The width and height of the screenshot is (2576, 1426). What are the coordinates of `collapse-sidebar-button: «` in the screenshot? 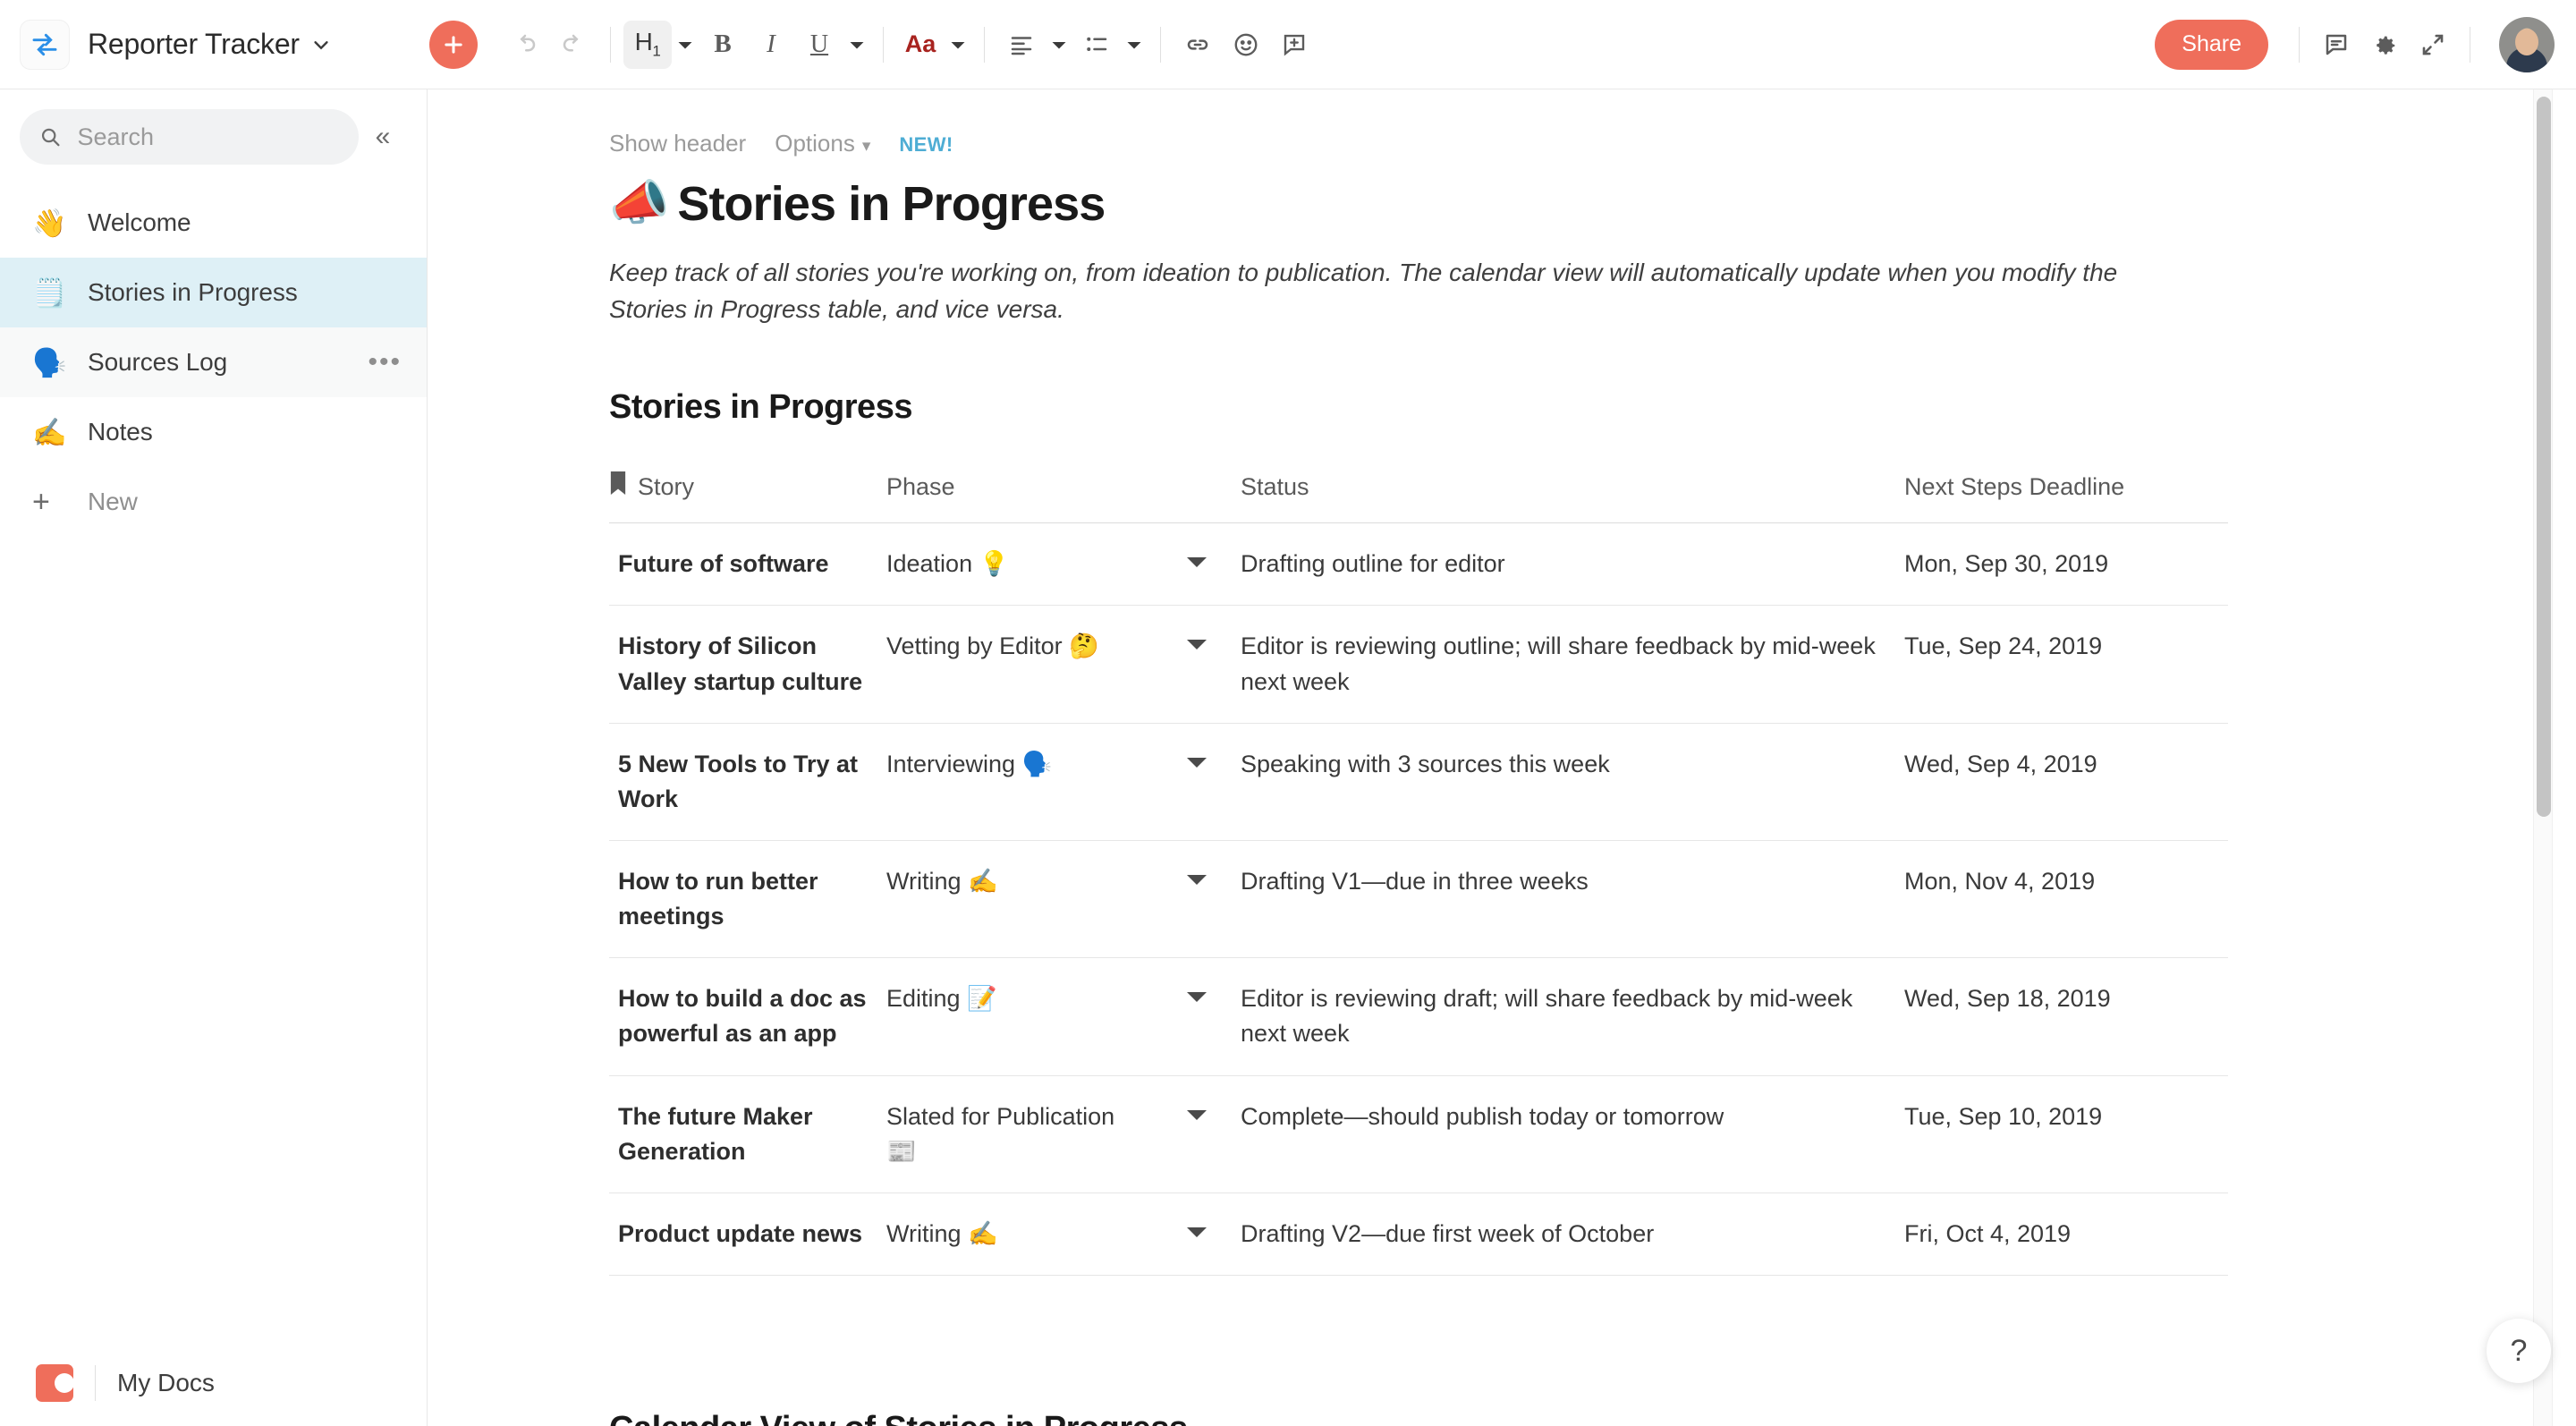 It's located at (383, 137).